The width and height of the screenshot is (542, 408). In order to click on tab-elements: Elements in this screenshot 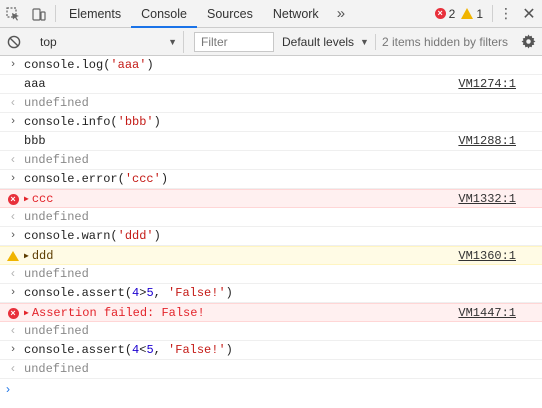, I will do `click(95, 13)`.